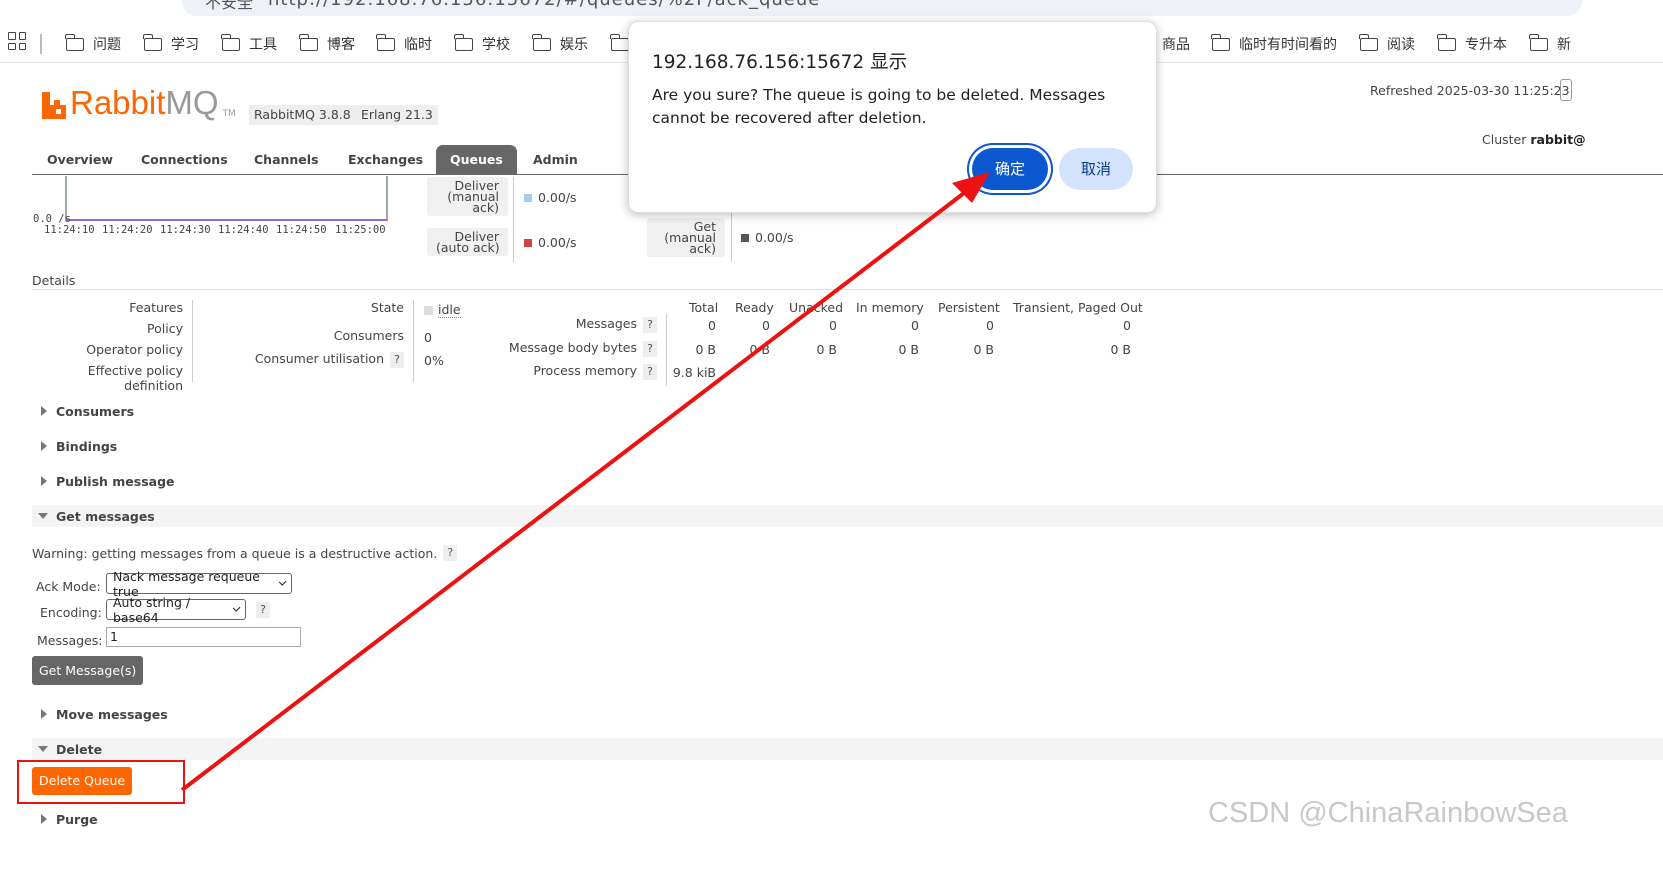 The width and height of the screenshot is (1663, 895). Describe the element at coordinates (165, 328) in the screenshot. I see `policy-label: Policy` at that location.